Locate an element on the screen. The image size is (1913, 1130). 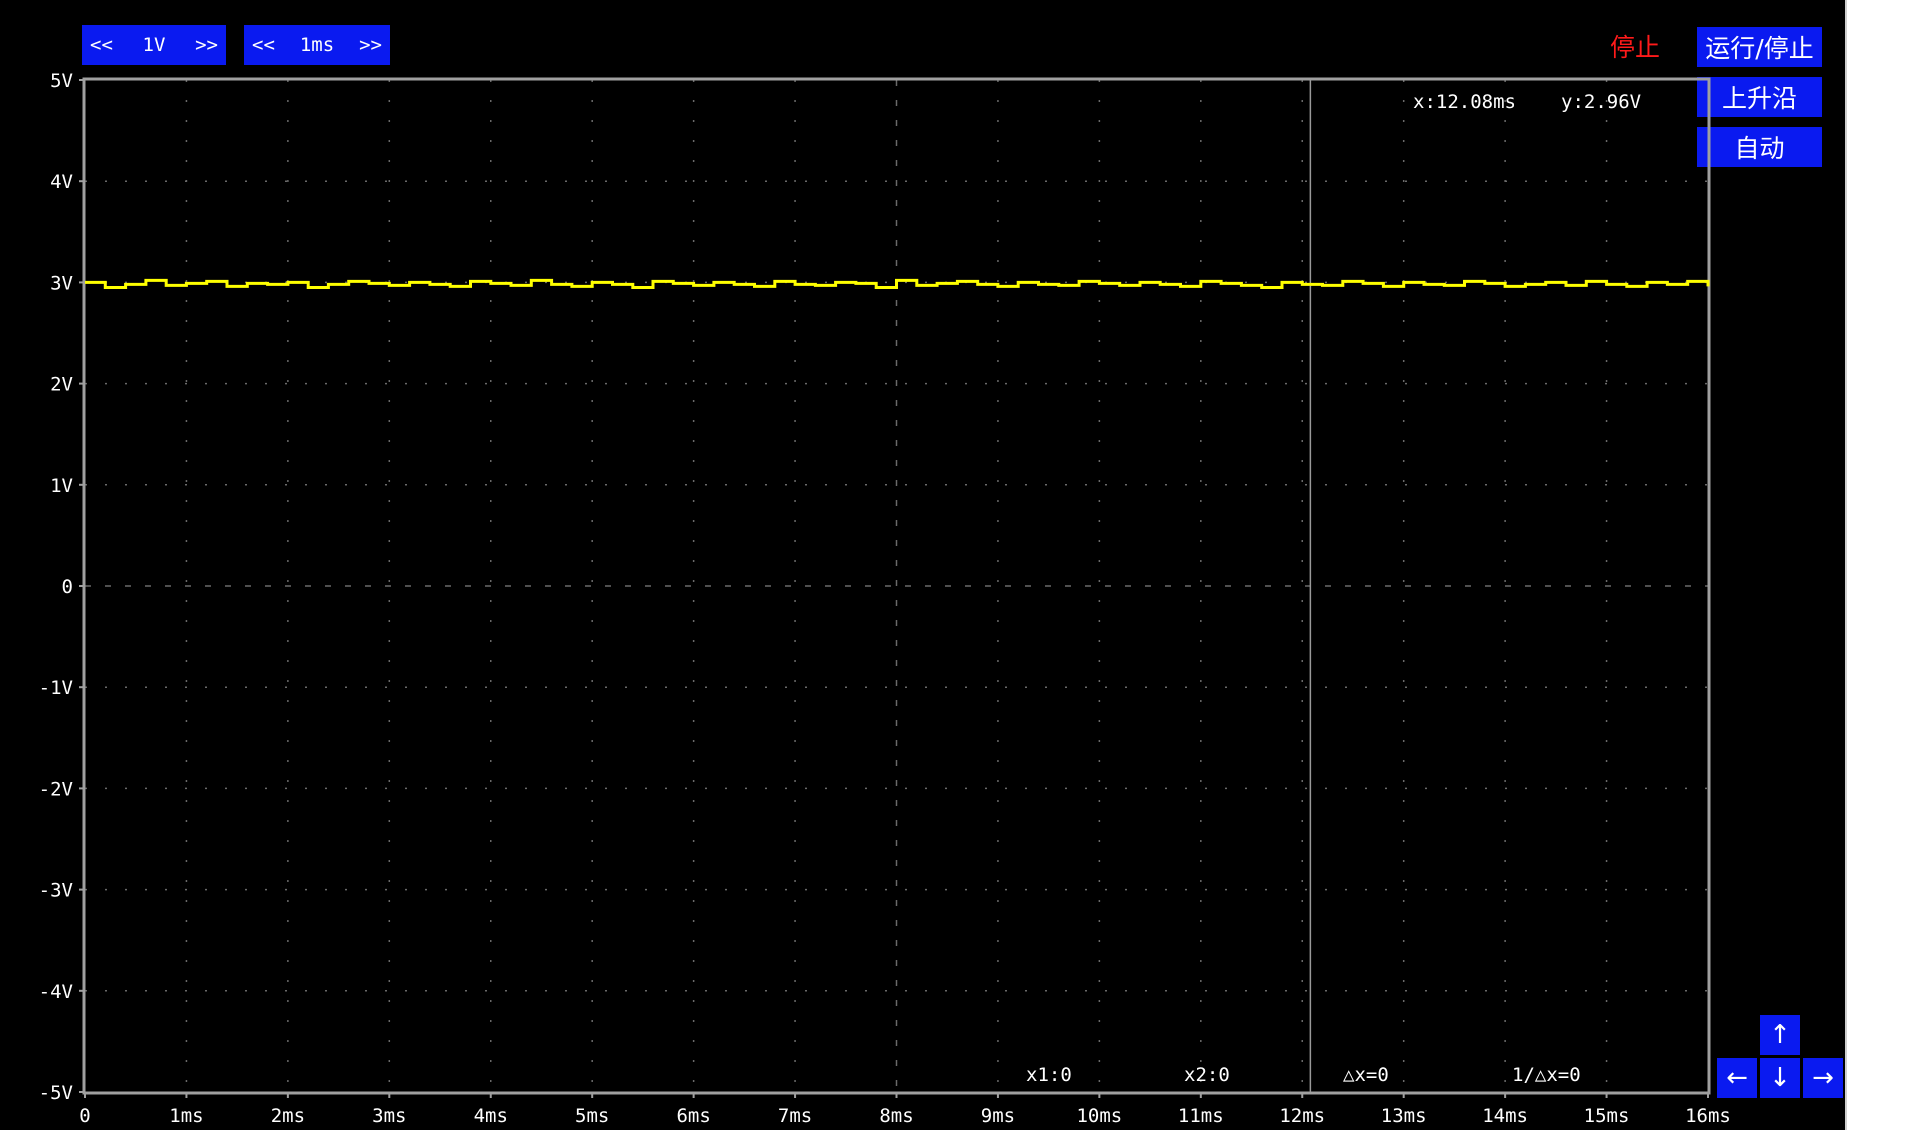
x-tick-label: 1ms is located at coordinates (186, 1116).